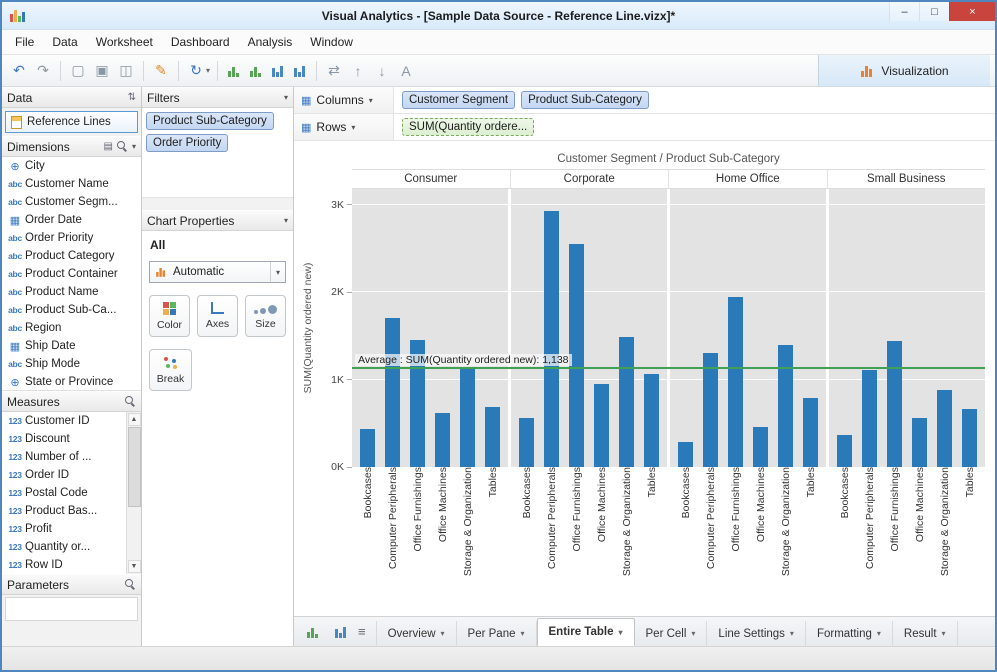  Describe the element at coordinates (71, 238) in the screenshot. I see `dimension-order-priority: abc Order Priority` at that location.